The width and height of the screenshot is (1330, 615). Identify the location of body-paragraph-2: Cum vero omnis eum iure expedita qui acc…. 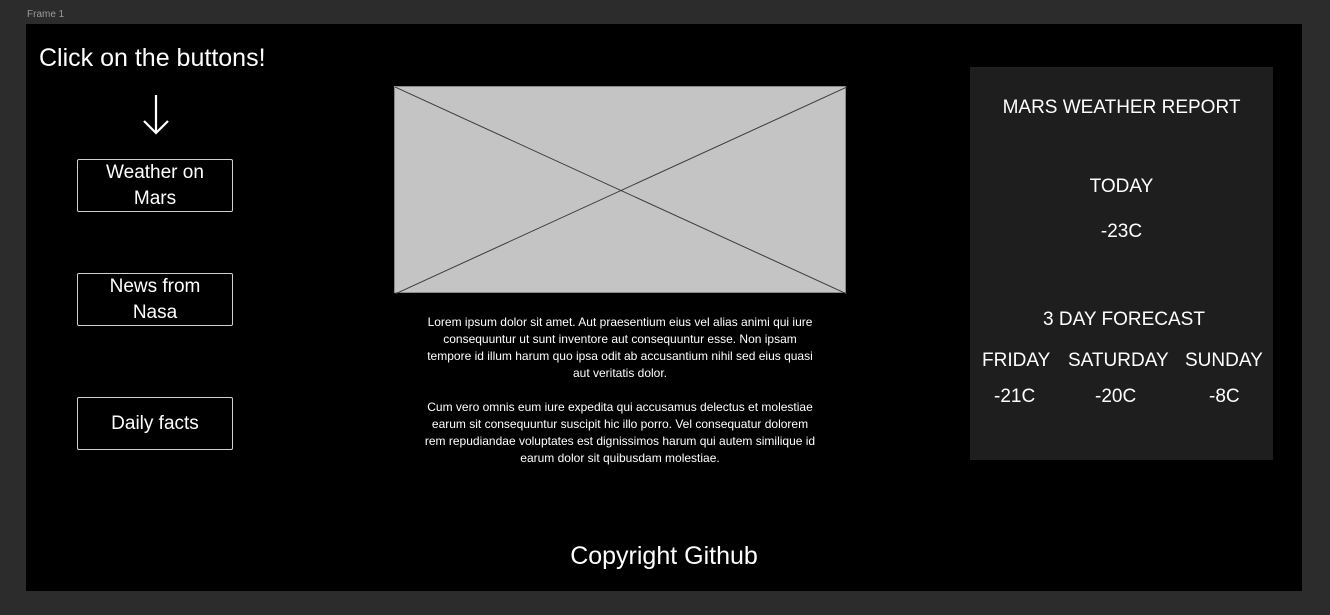
(620, 432).